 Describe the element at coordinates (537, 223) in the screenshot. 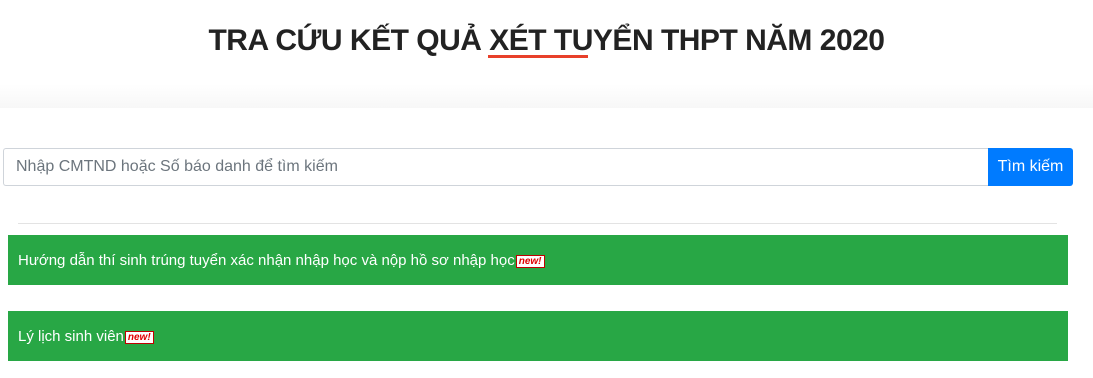

I see `section-divider` at that location.